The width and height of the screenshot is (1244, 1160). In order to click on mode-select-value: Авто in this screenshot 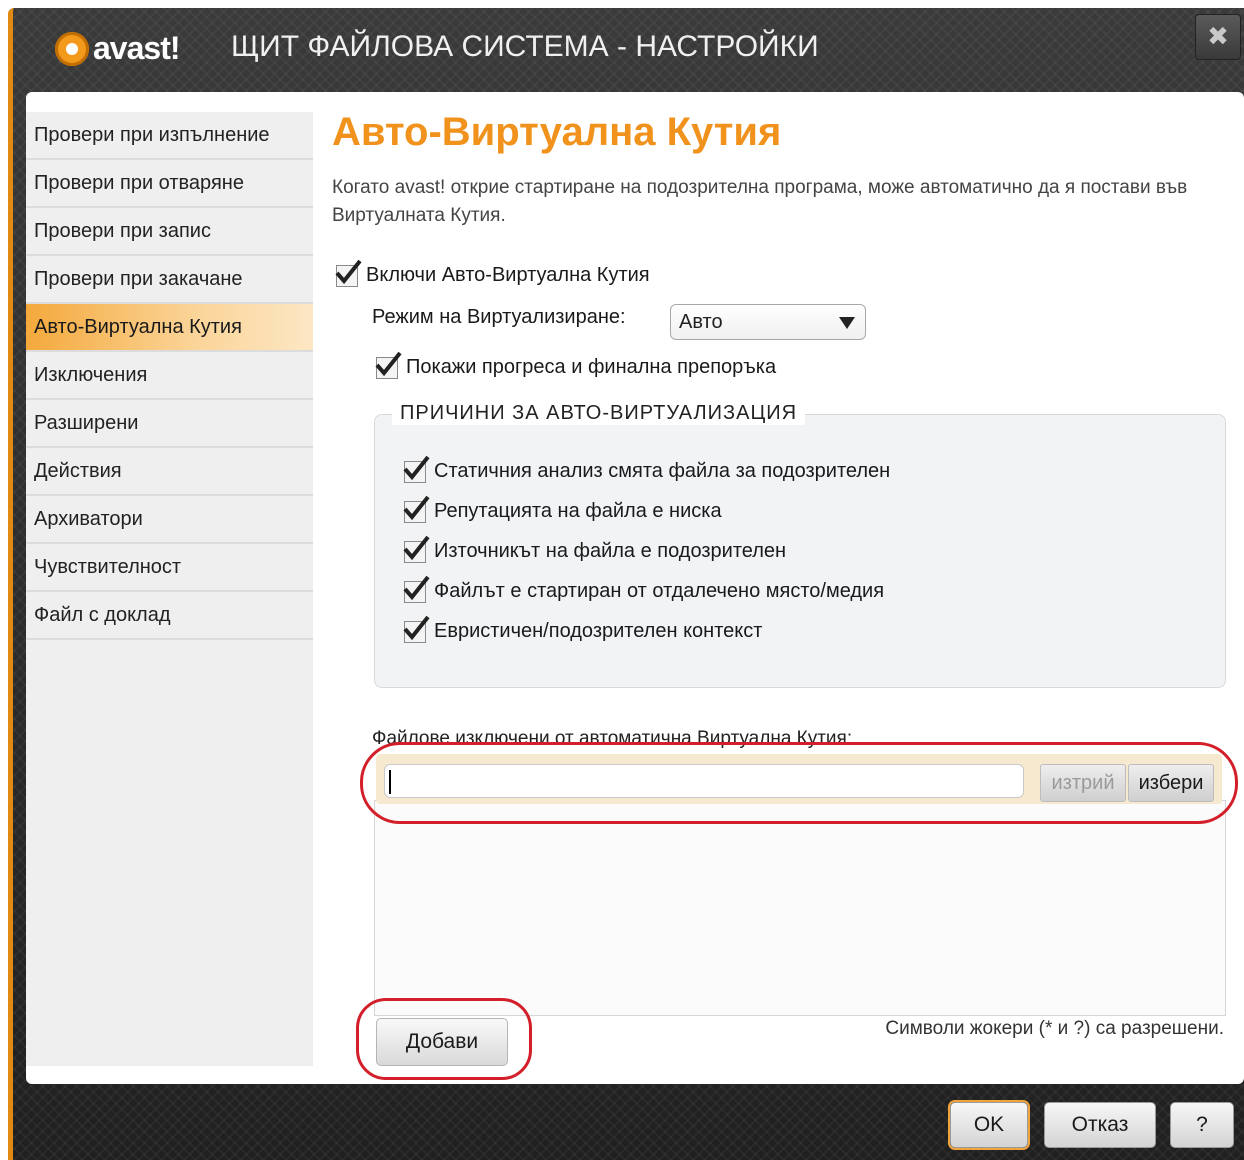, I will do `click(701, 321)`.